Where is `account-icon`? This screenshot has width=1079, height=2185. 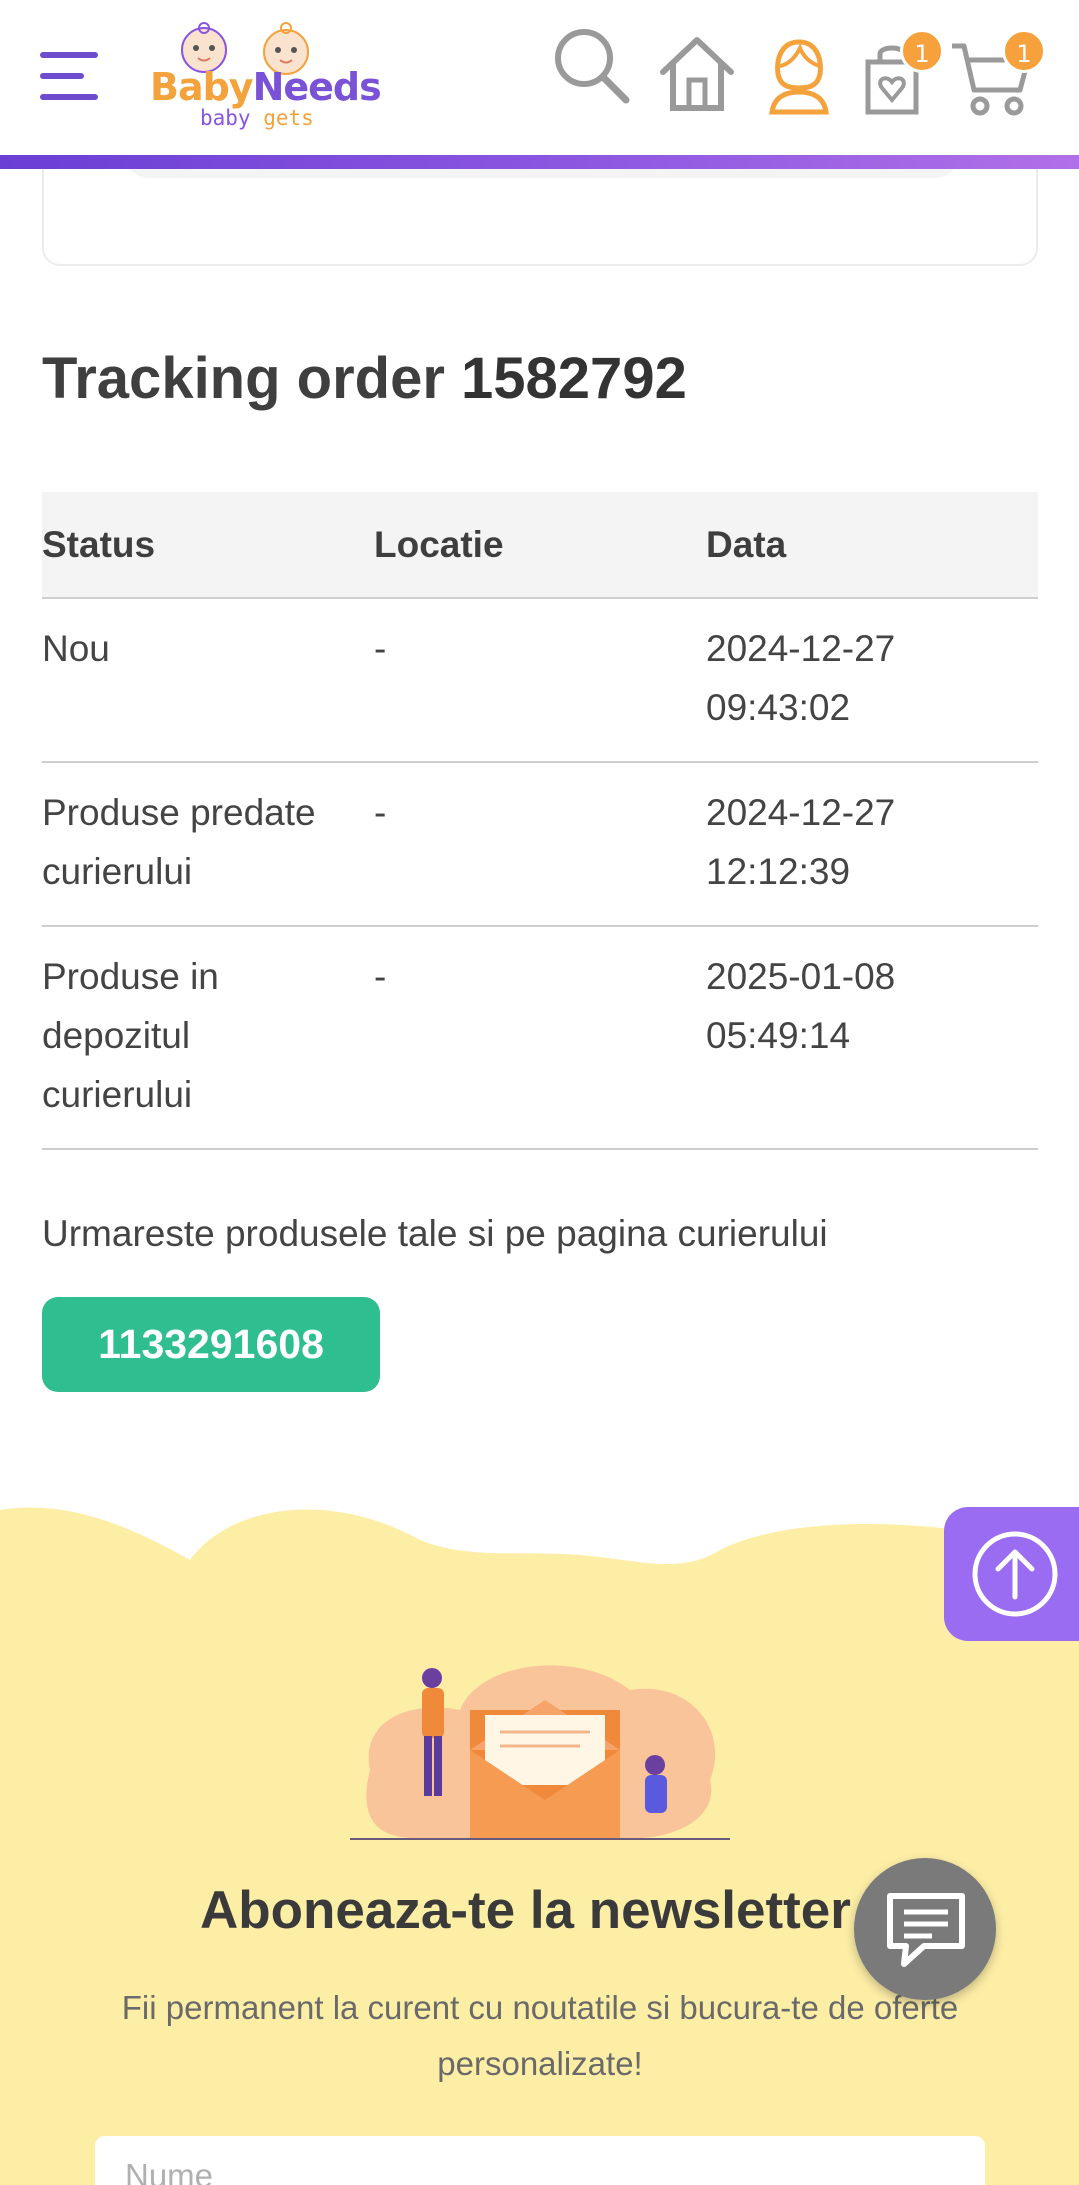 account-icon is located at coordinates (799, 76).